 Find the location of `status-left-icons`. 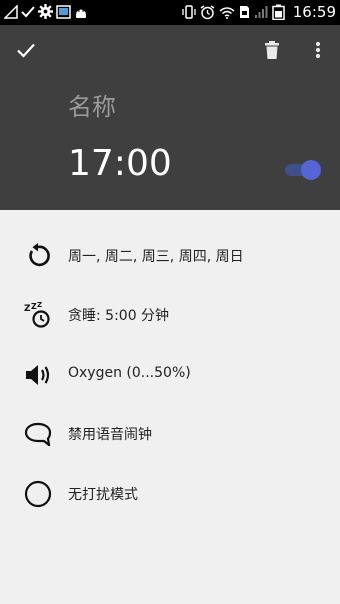

status-left-icons is located at coordinates (46, 11).